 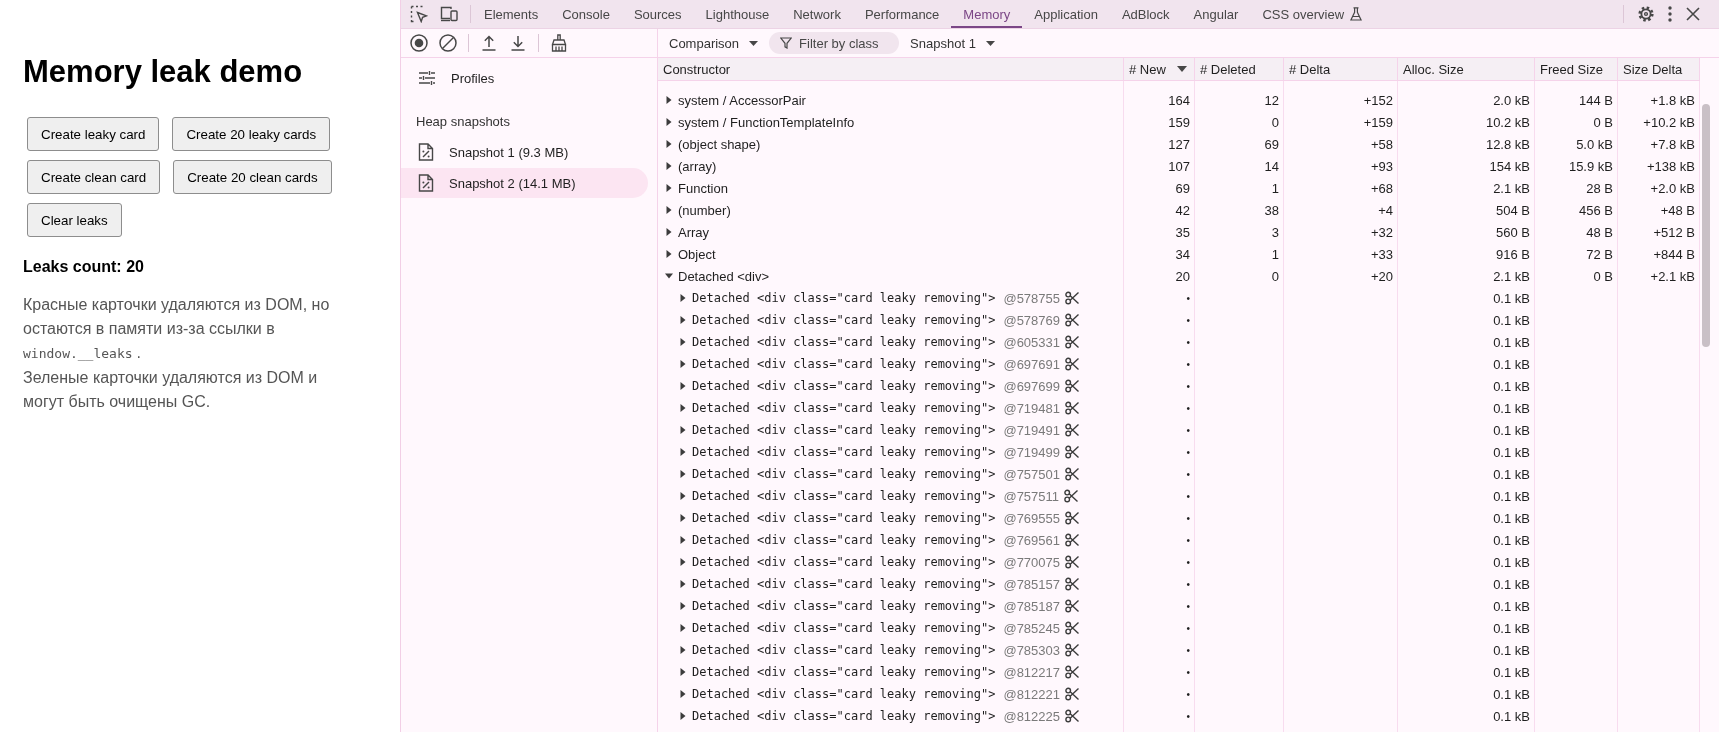 I want to click on alloc-size: 2.1 kB, so click(x=1511, y=188).